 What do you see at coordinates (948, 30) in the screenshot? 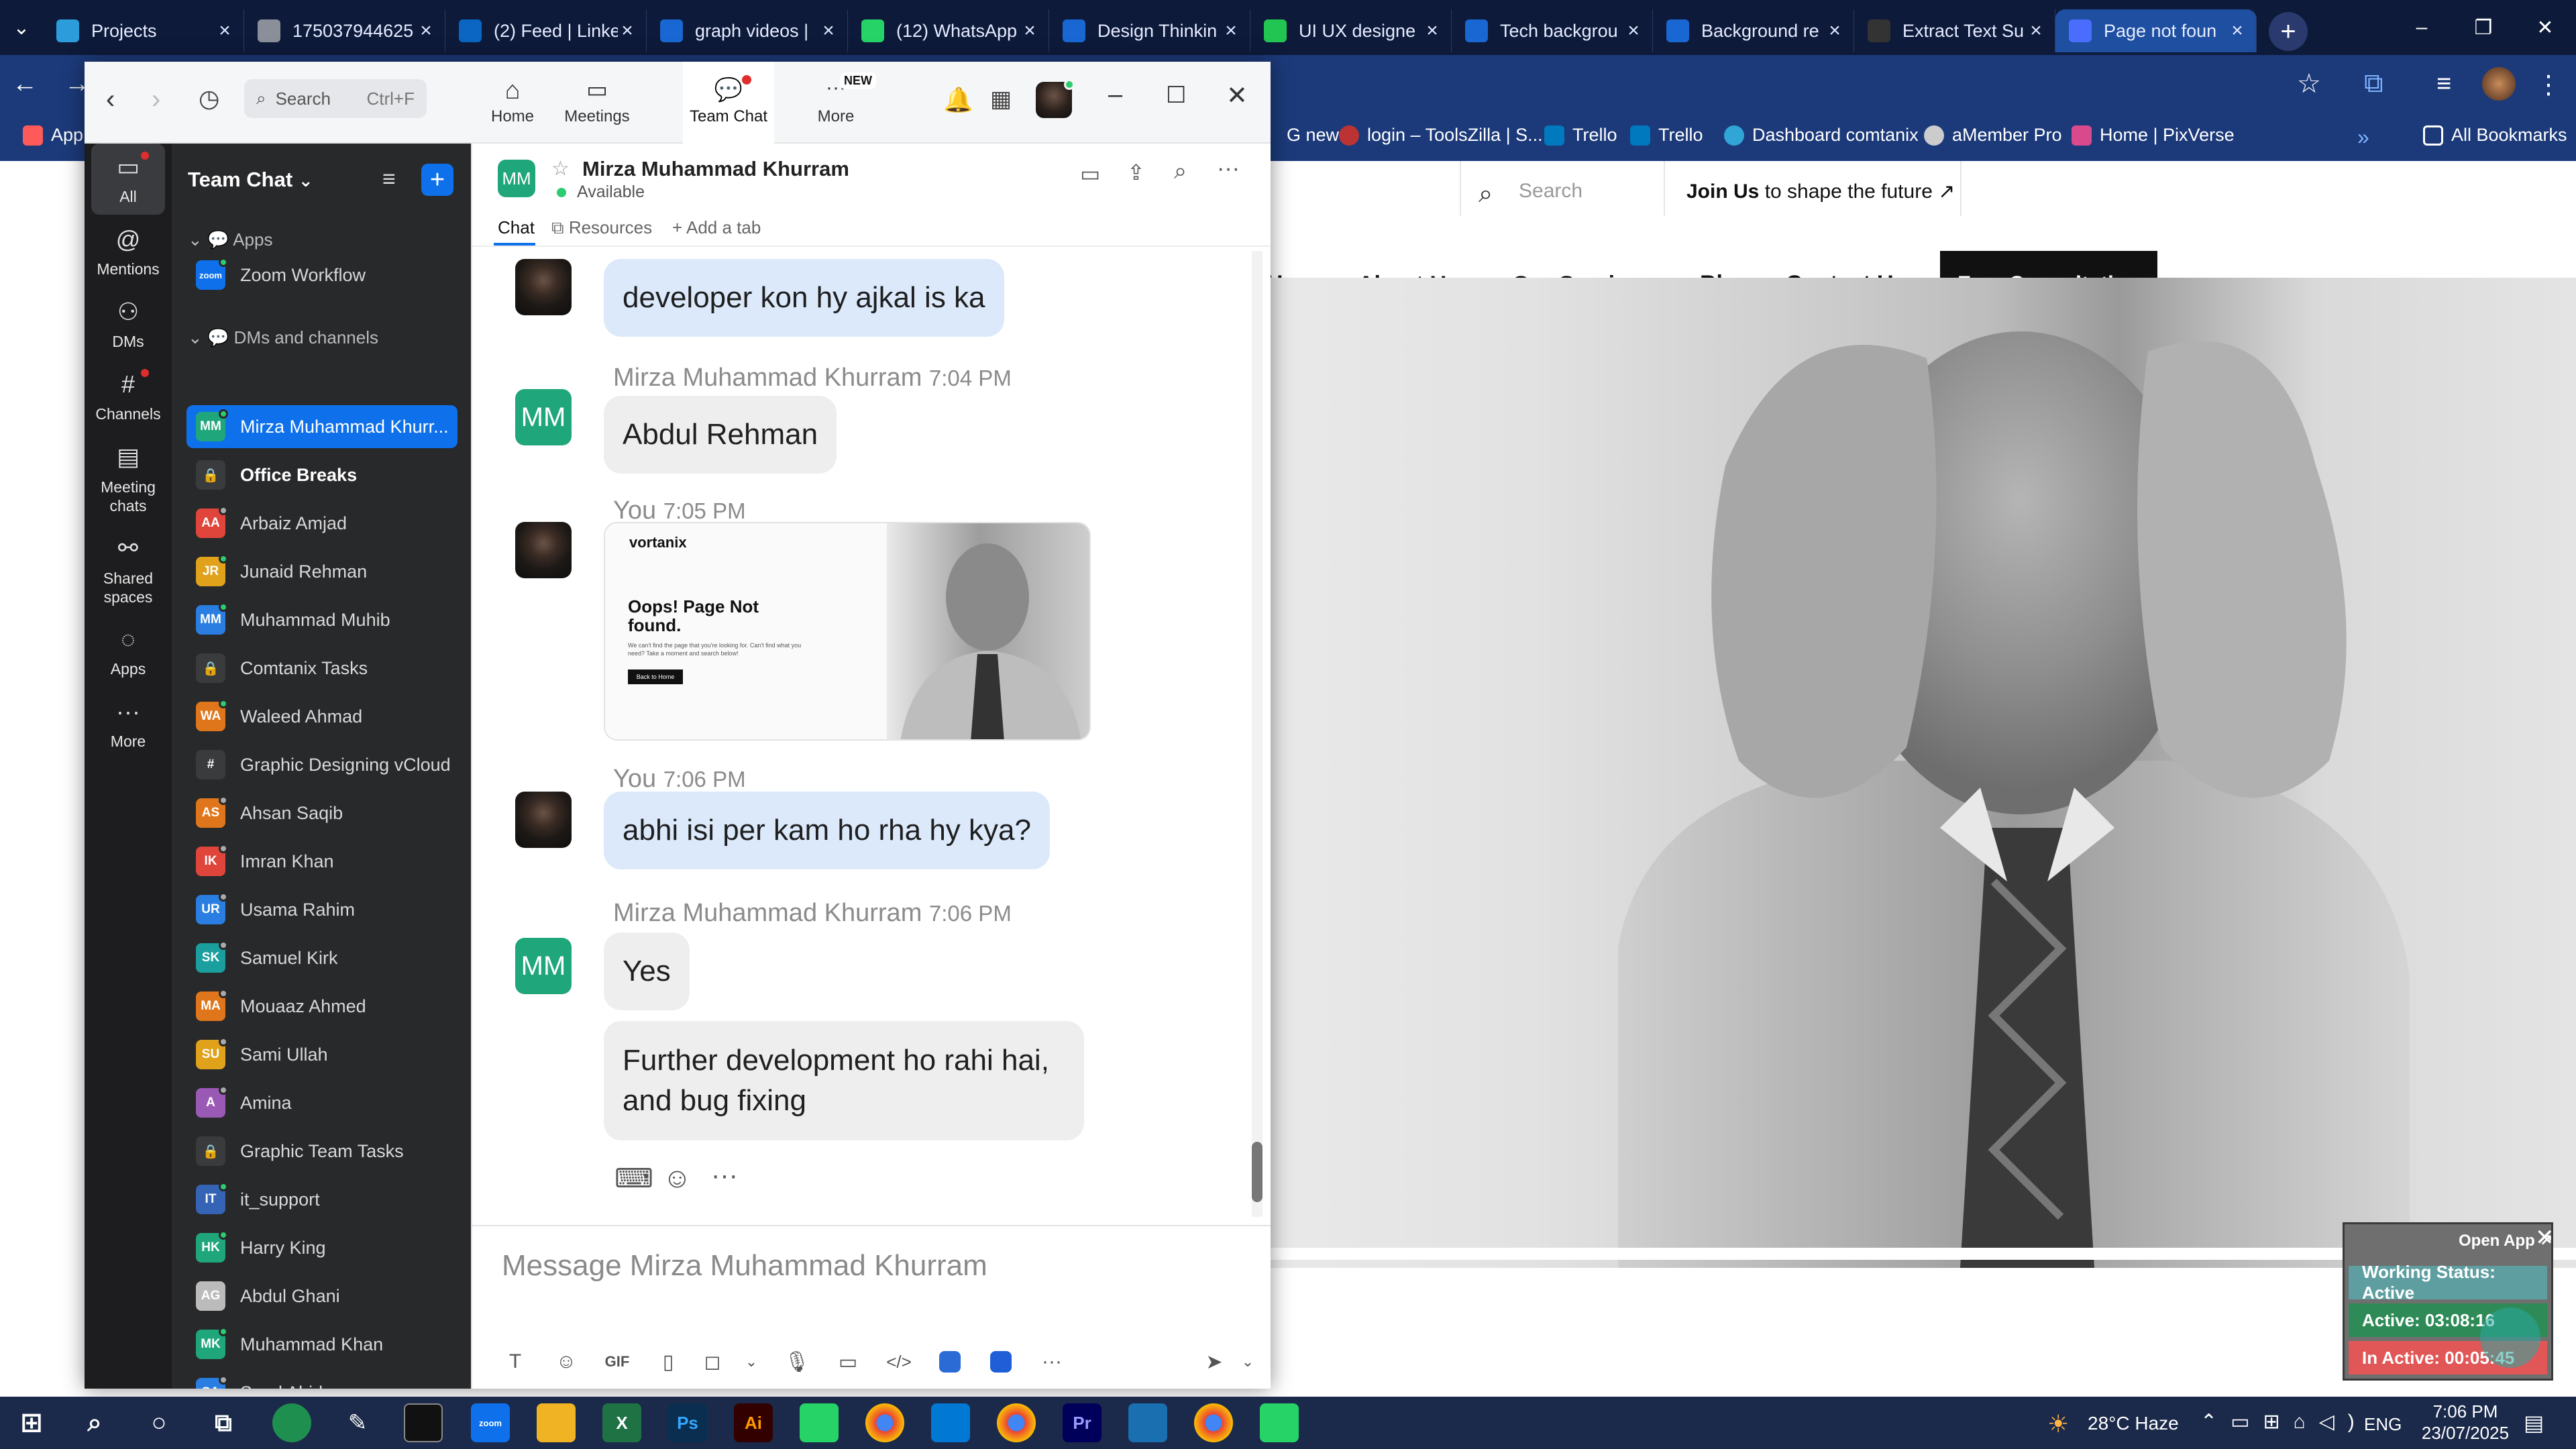
I see `browser-tab: (12) WhatsApp ×` at bounding box center [948, 30].